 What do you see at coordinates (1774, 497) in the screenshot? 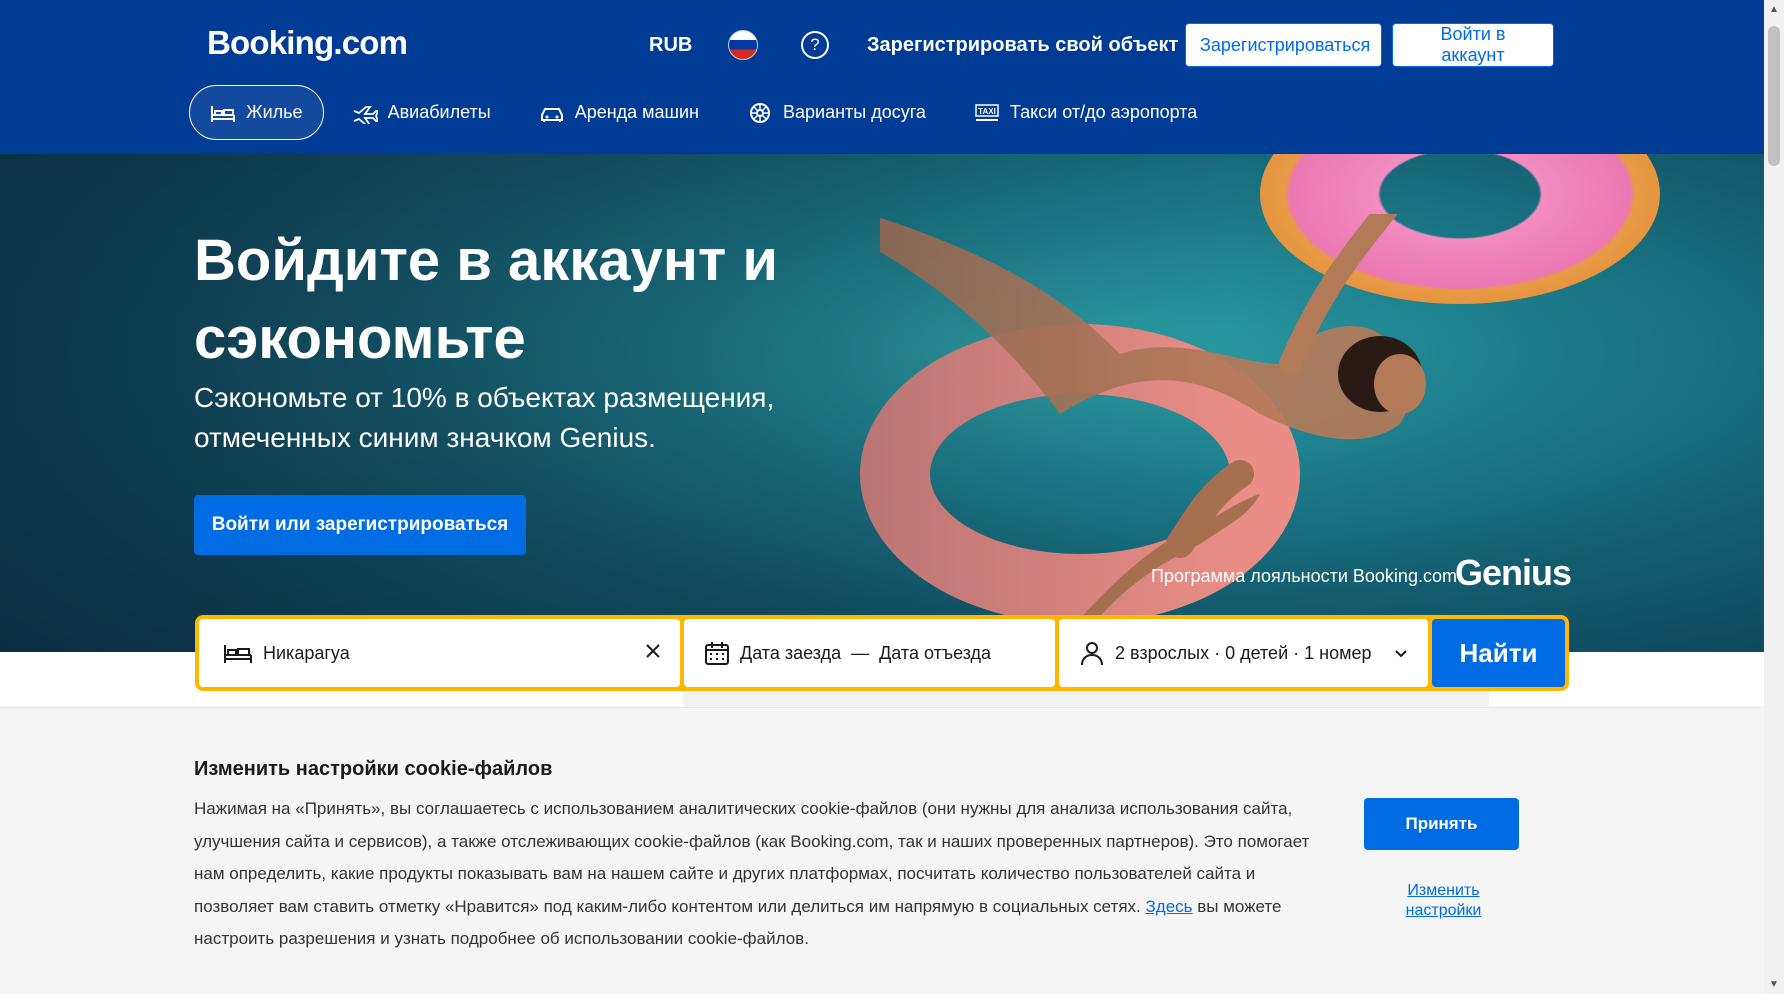
I see `scrollbar: ▲ ▼` at bounding box center [1774, 497].